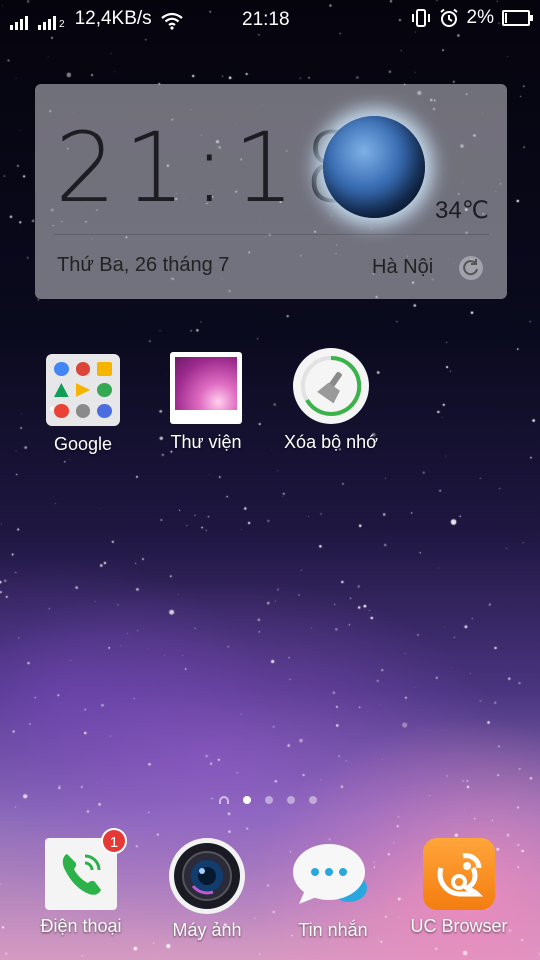 The image size is (540, 960). Describe the element at coordinates (333, 930) in the screenshot. I see `dock-label: Tin nhắn` at that location.